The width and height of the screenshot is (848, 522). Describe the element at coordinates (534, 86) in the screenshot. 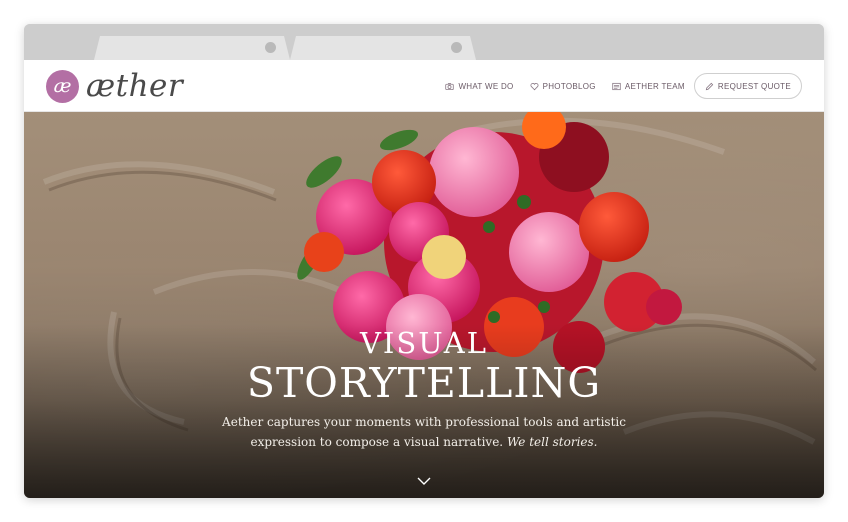

I see `heart-icon` at that location.